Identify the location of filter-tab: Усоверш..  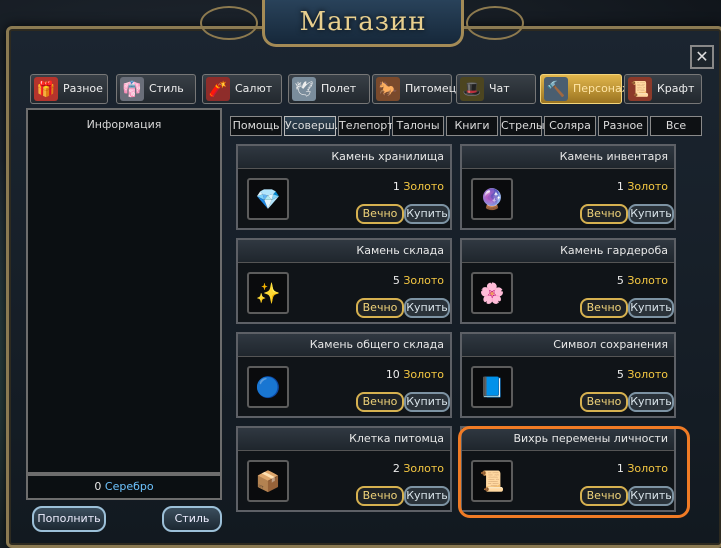
(311, 126).